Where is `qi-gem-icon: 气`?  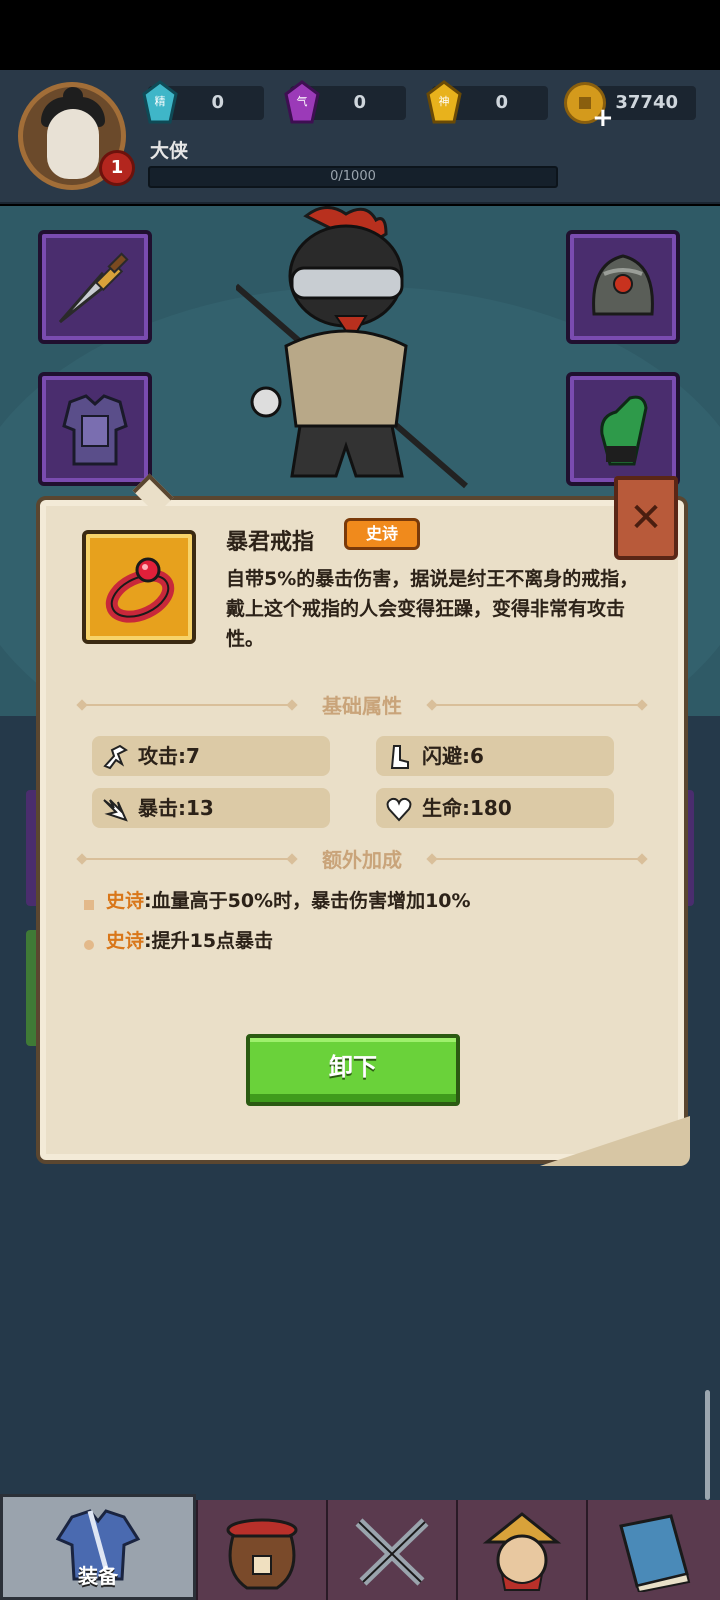
qi-gem-icon: 气 is located at coordinates (302, 103).